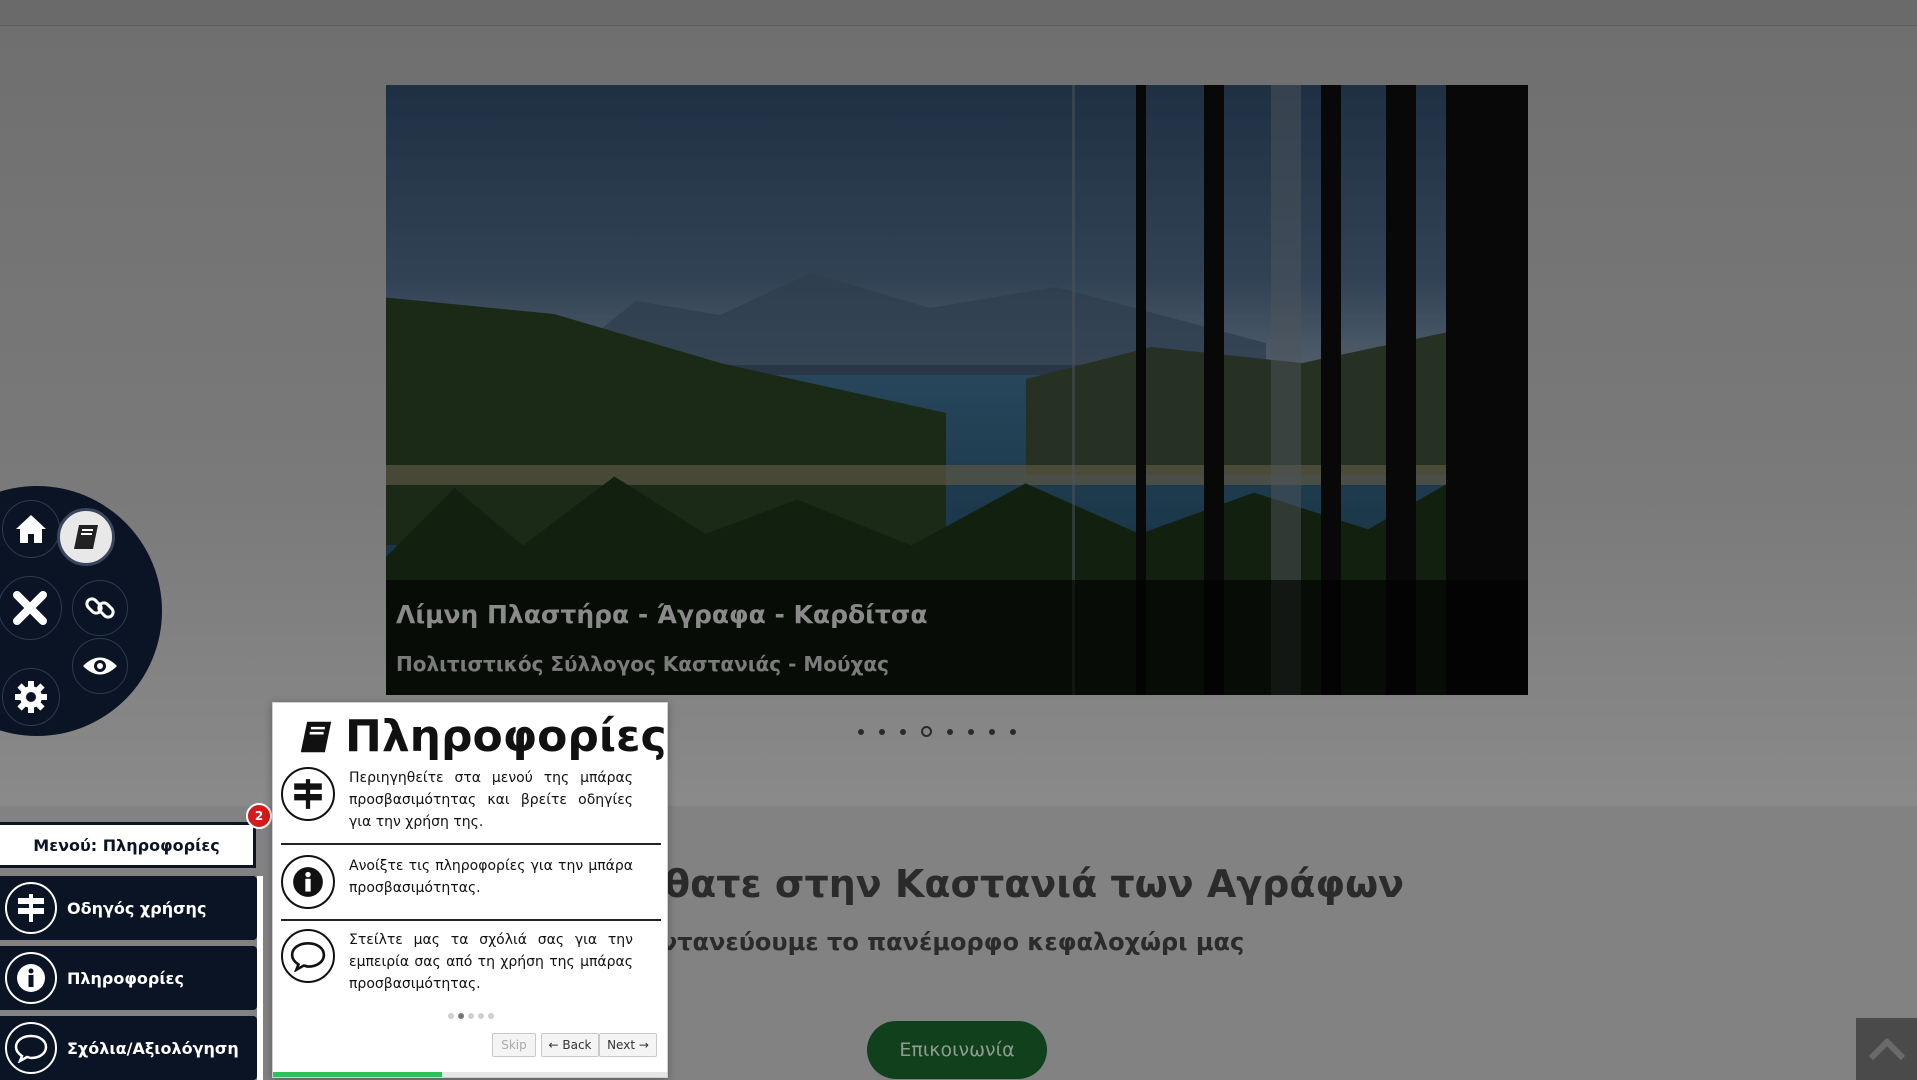  Describe the element at coordinates (1022, 884) in the screenshot. I see `welcome-title: λθατε στην Καστανιά των Αγράφων` at that location.